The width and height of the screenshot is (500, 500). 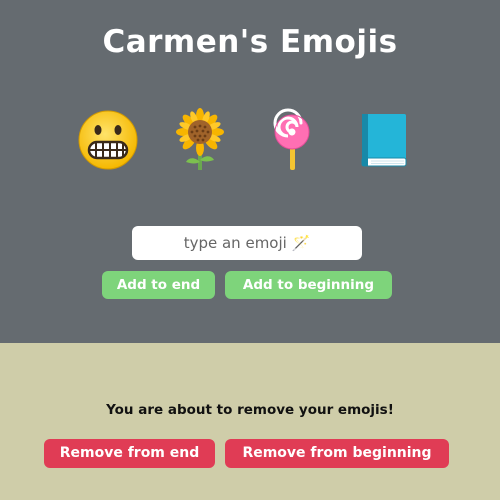 What do you see at coordinates (337, 453) in the screenshot?
I see `remove-from-beginning-button: Remove from beginning` at bounding box center [337, 453].